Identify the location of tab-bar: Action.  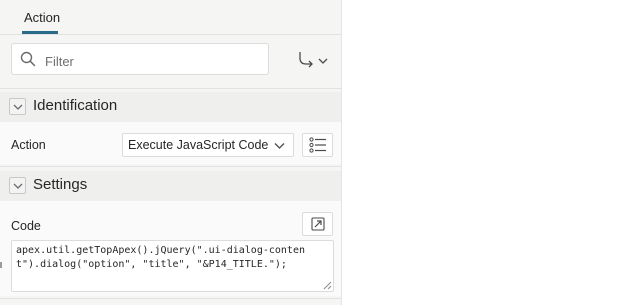
(170, 17).